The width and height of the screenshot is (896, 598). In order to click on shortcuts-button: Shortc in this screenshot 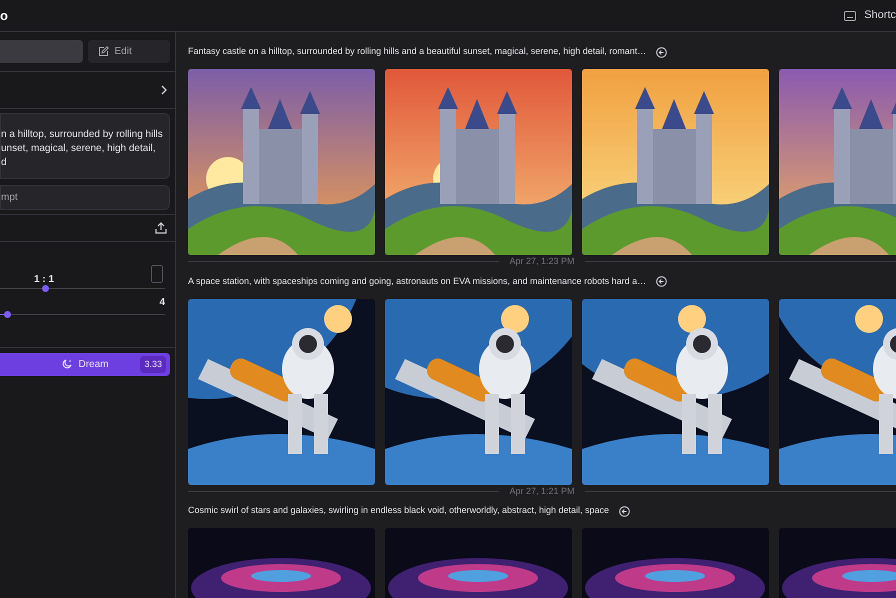, I will do `click(880, 15)`.